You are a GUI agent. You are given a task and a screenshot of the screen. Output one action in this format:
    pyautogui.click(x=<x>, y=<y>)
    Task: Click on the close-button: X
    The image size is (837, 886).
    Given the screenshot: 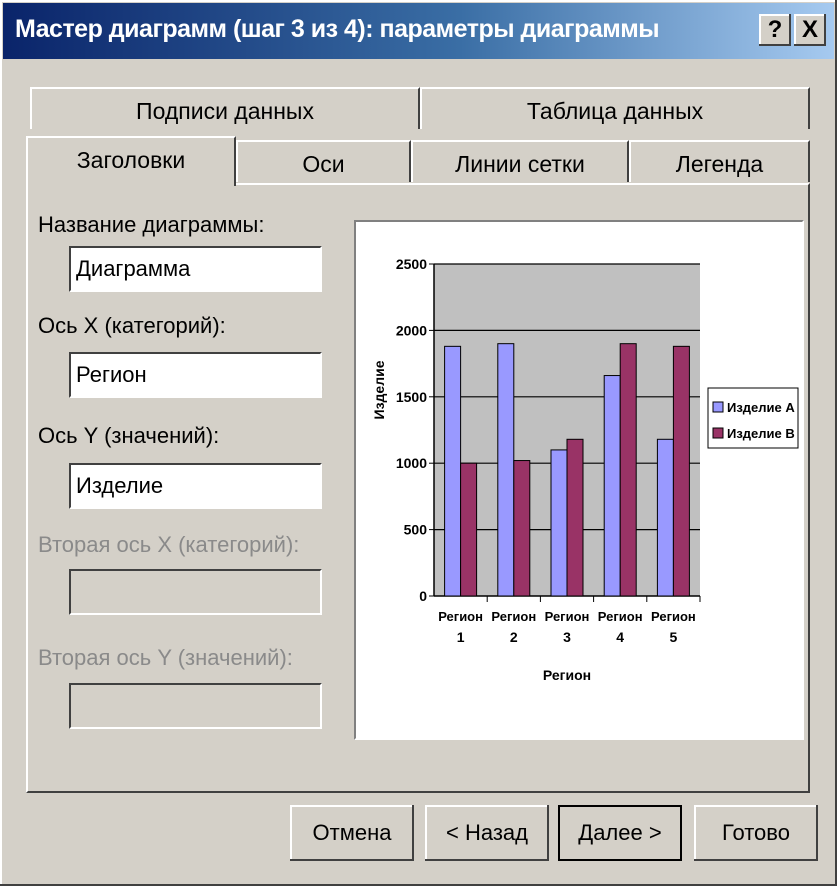 What is the action you would take?
    pyautogui.click(x=810, y=30)
    